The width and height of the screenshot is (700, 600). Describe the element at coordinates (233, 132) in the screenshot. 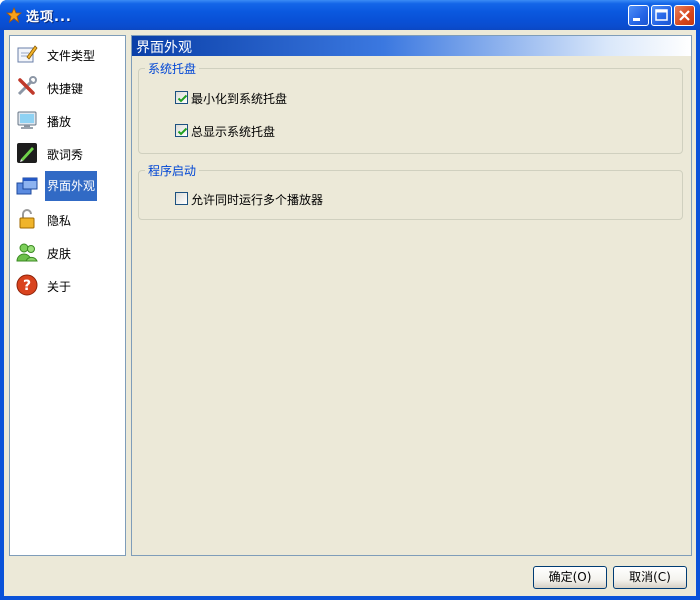

I see `checkbox-label: 总显示系统托盘` at that location.